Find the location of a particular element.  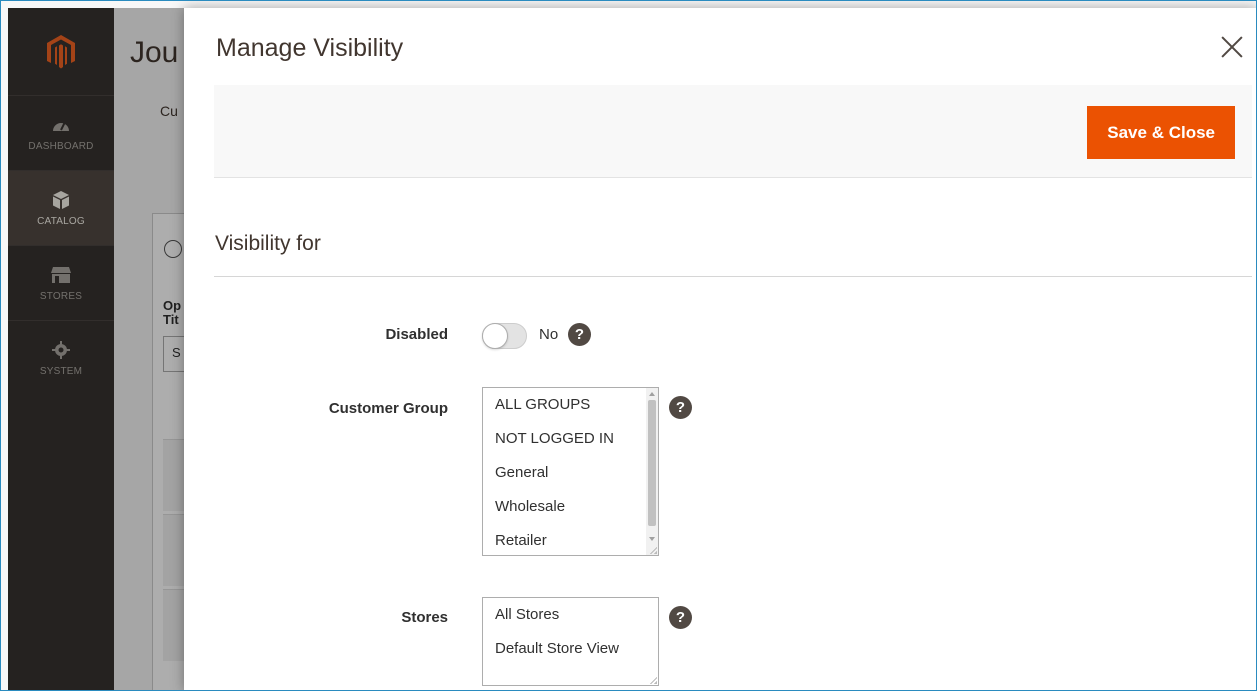

toggle-knob is located at coordinates (495, 336).